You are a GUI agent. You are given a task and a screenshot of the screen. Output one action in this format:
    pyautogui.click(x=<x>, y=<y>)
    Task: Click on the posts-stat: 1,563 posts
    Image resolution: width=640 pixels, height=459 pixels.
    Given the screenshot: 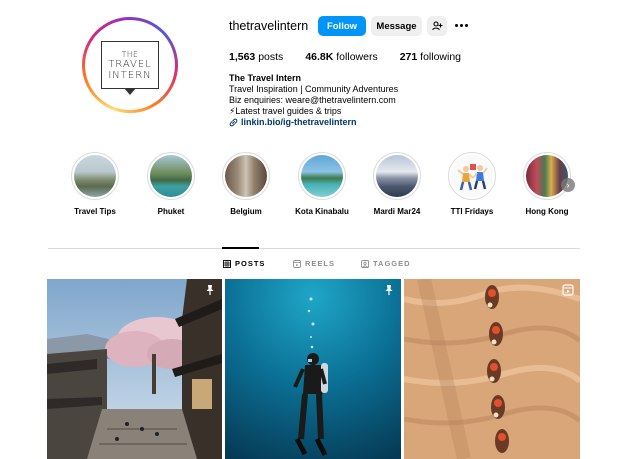 What is the action you would take?
    pyautogui.click(x=256, y=57)
    